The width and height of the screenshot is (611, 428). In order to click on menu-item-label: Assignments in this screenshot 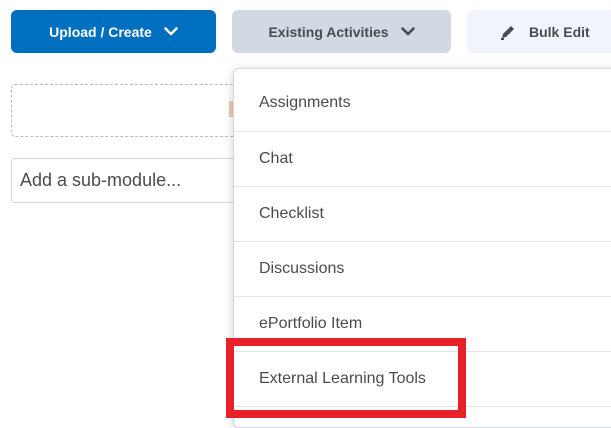, I will do `click(305, 102)`.